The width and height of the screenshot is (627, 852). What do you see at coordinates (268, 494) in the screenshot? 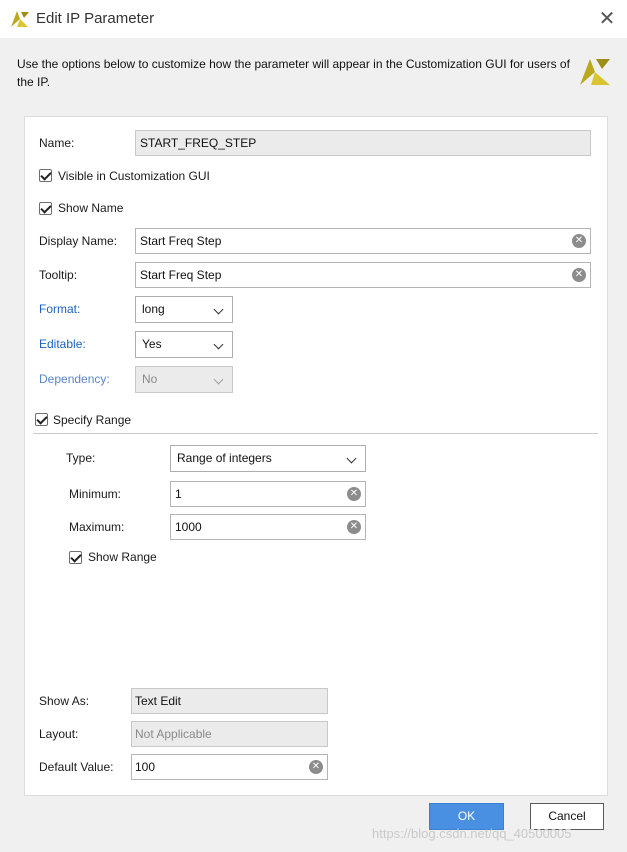
I see `minimum-input: 1 ✕` at bounding box center [268, 494].